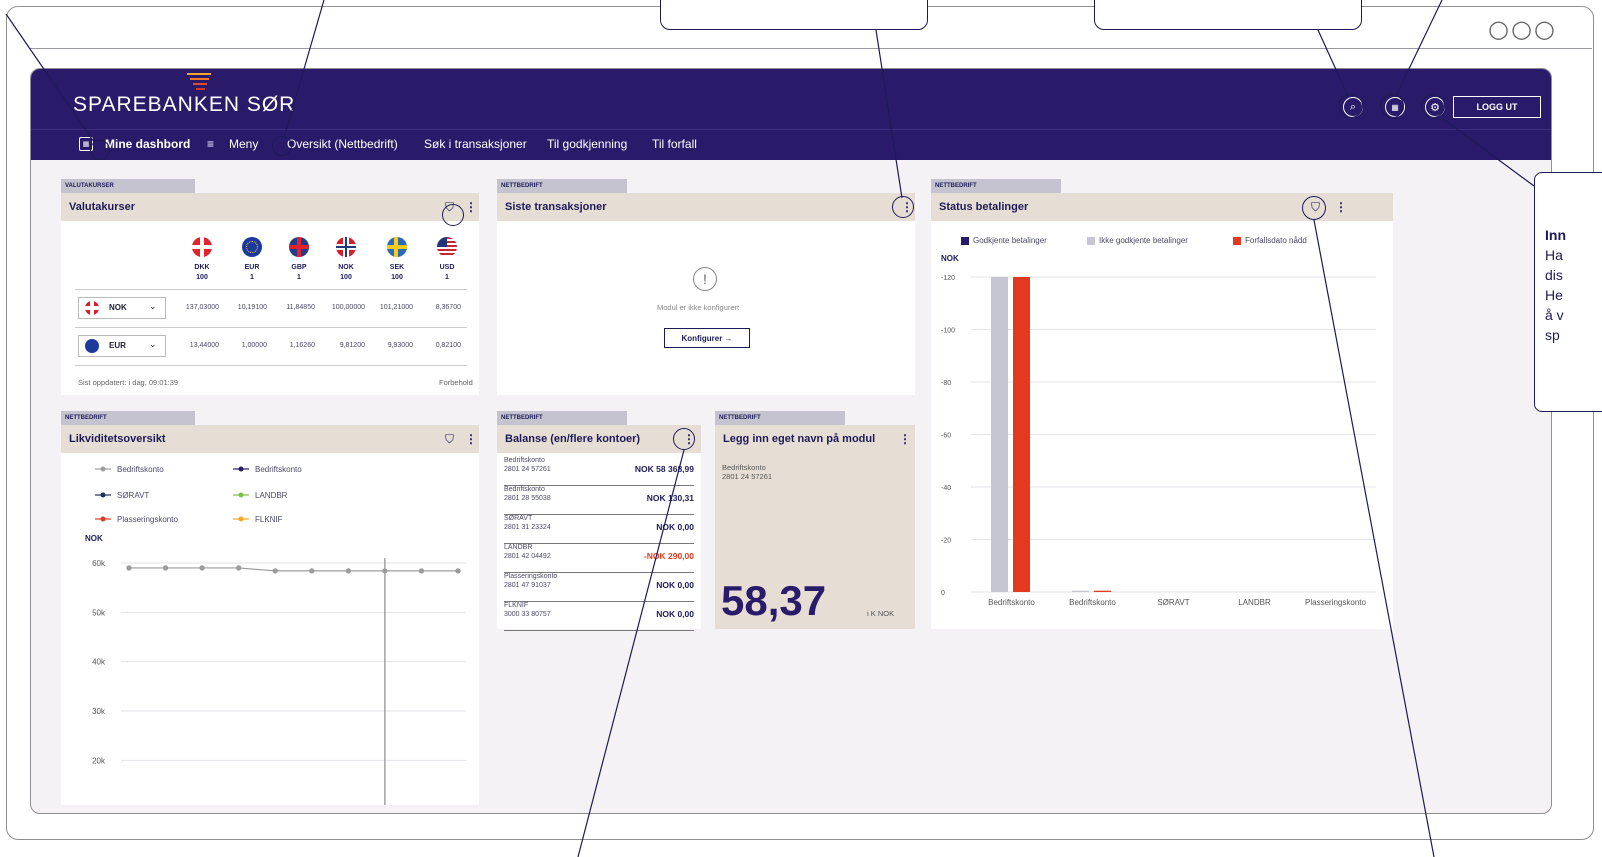 The height and width of the screenshot is (857, 1602). Describe the element at coordinates (1552, 335) in the screenshot. I see `callout-text-line: sp` at that location.